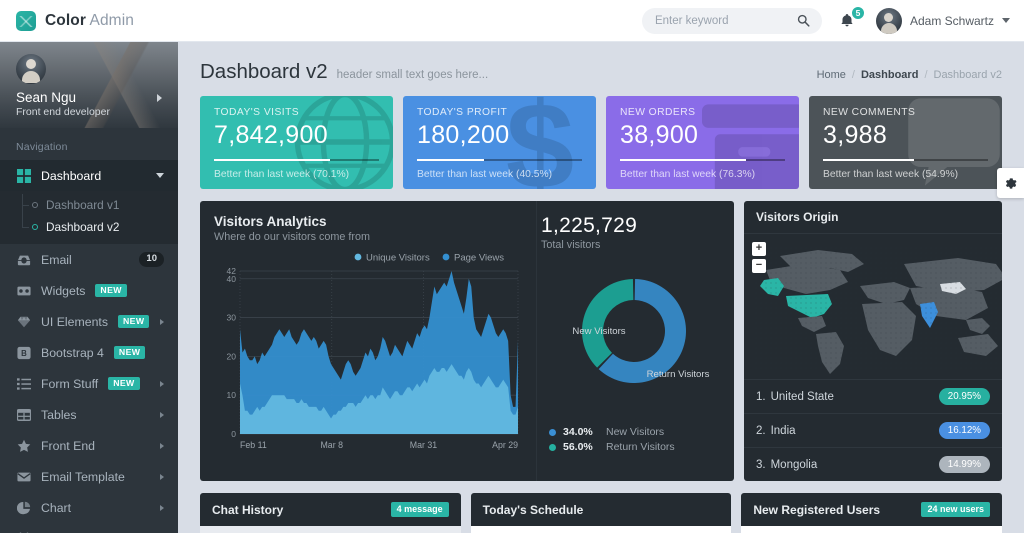  What do you see at coordinates (601, 513) in the screenshot?
I see `panel-today-s-schedule: Today's Schedule` at bounding box center [601, 513].